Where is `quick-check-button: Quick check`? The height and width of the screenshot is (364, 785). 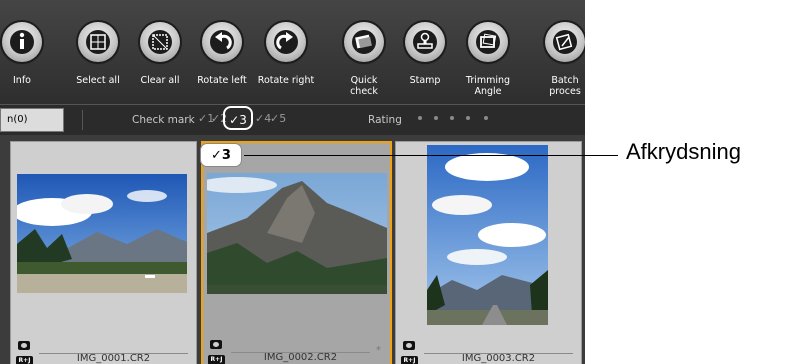
quick-check-button: Quick check is located at coordinates (364, 52).